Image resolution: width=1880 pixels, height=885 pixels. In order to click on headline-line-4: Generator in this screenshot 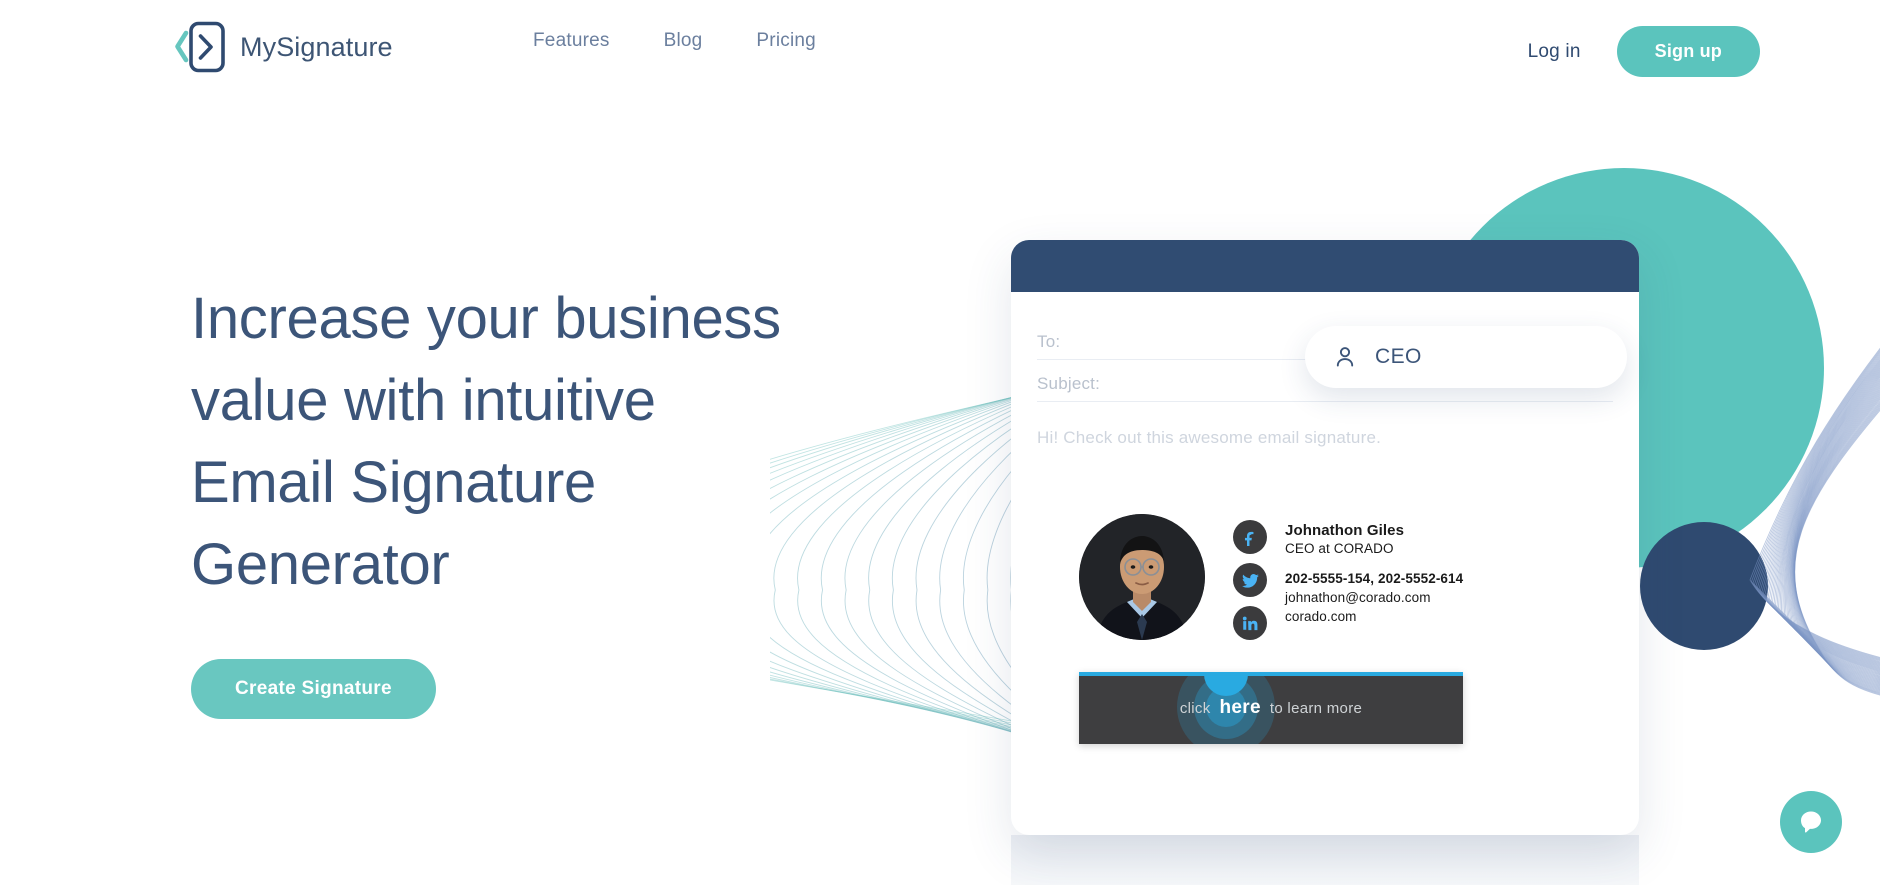, I will do `click(320, 564)`.